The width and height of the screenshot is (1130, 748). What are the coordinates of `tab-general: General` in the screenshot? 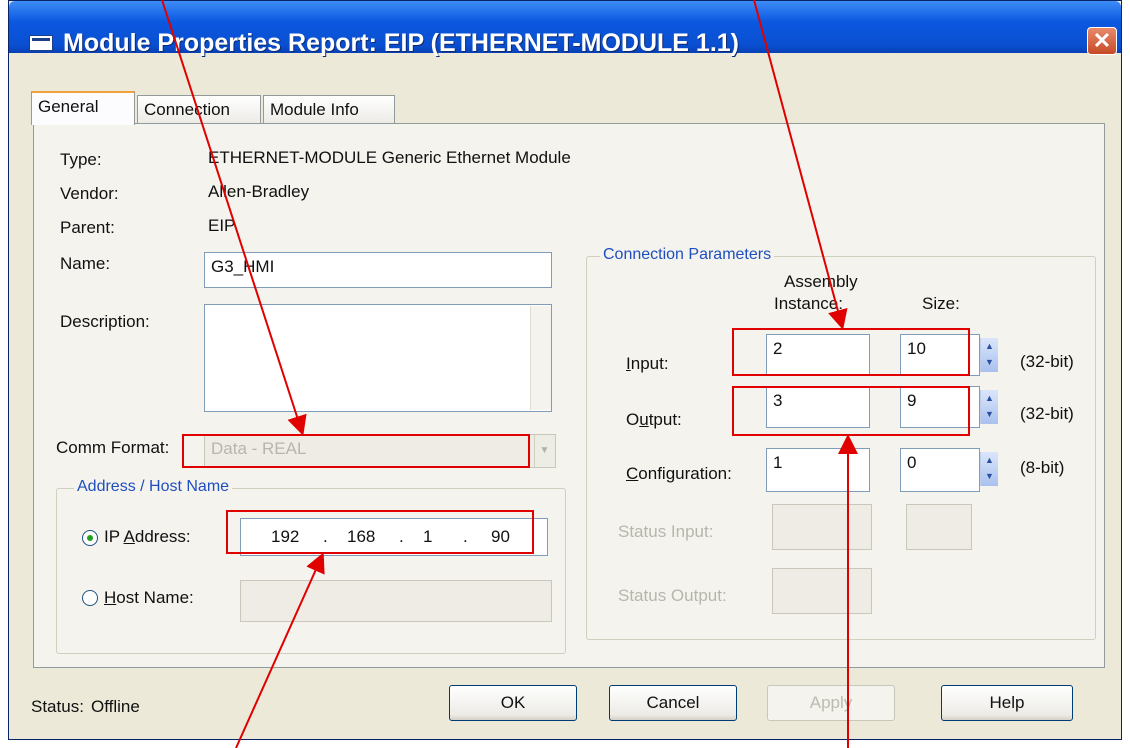 It's located at (83, 108).